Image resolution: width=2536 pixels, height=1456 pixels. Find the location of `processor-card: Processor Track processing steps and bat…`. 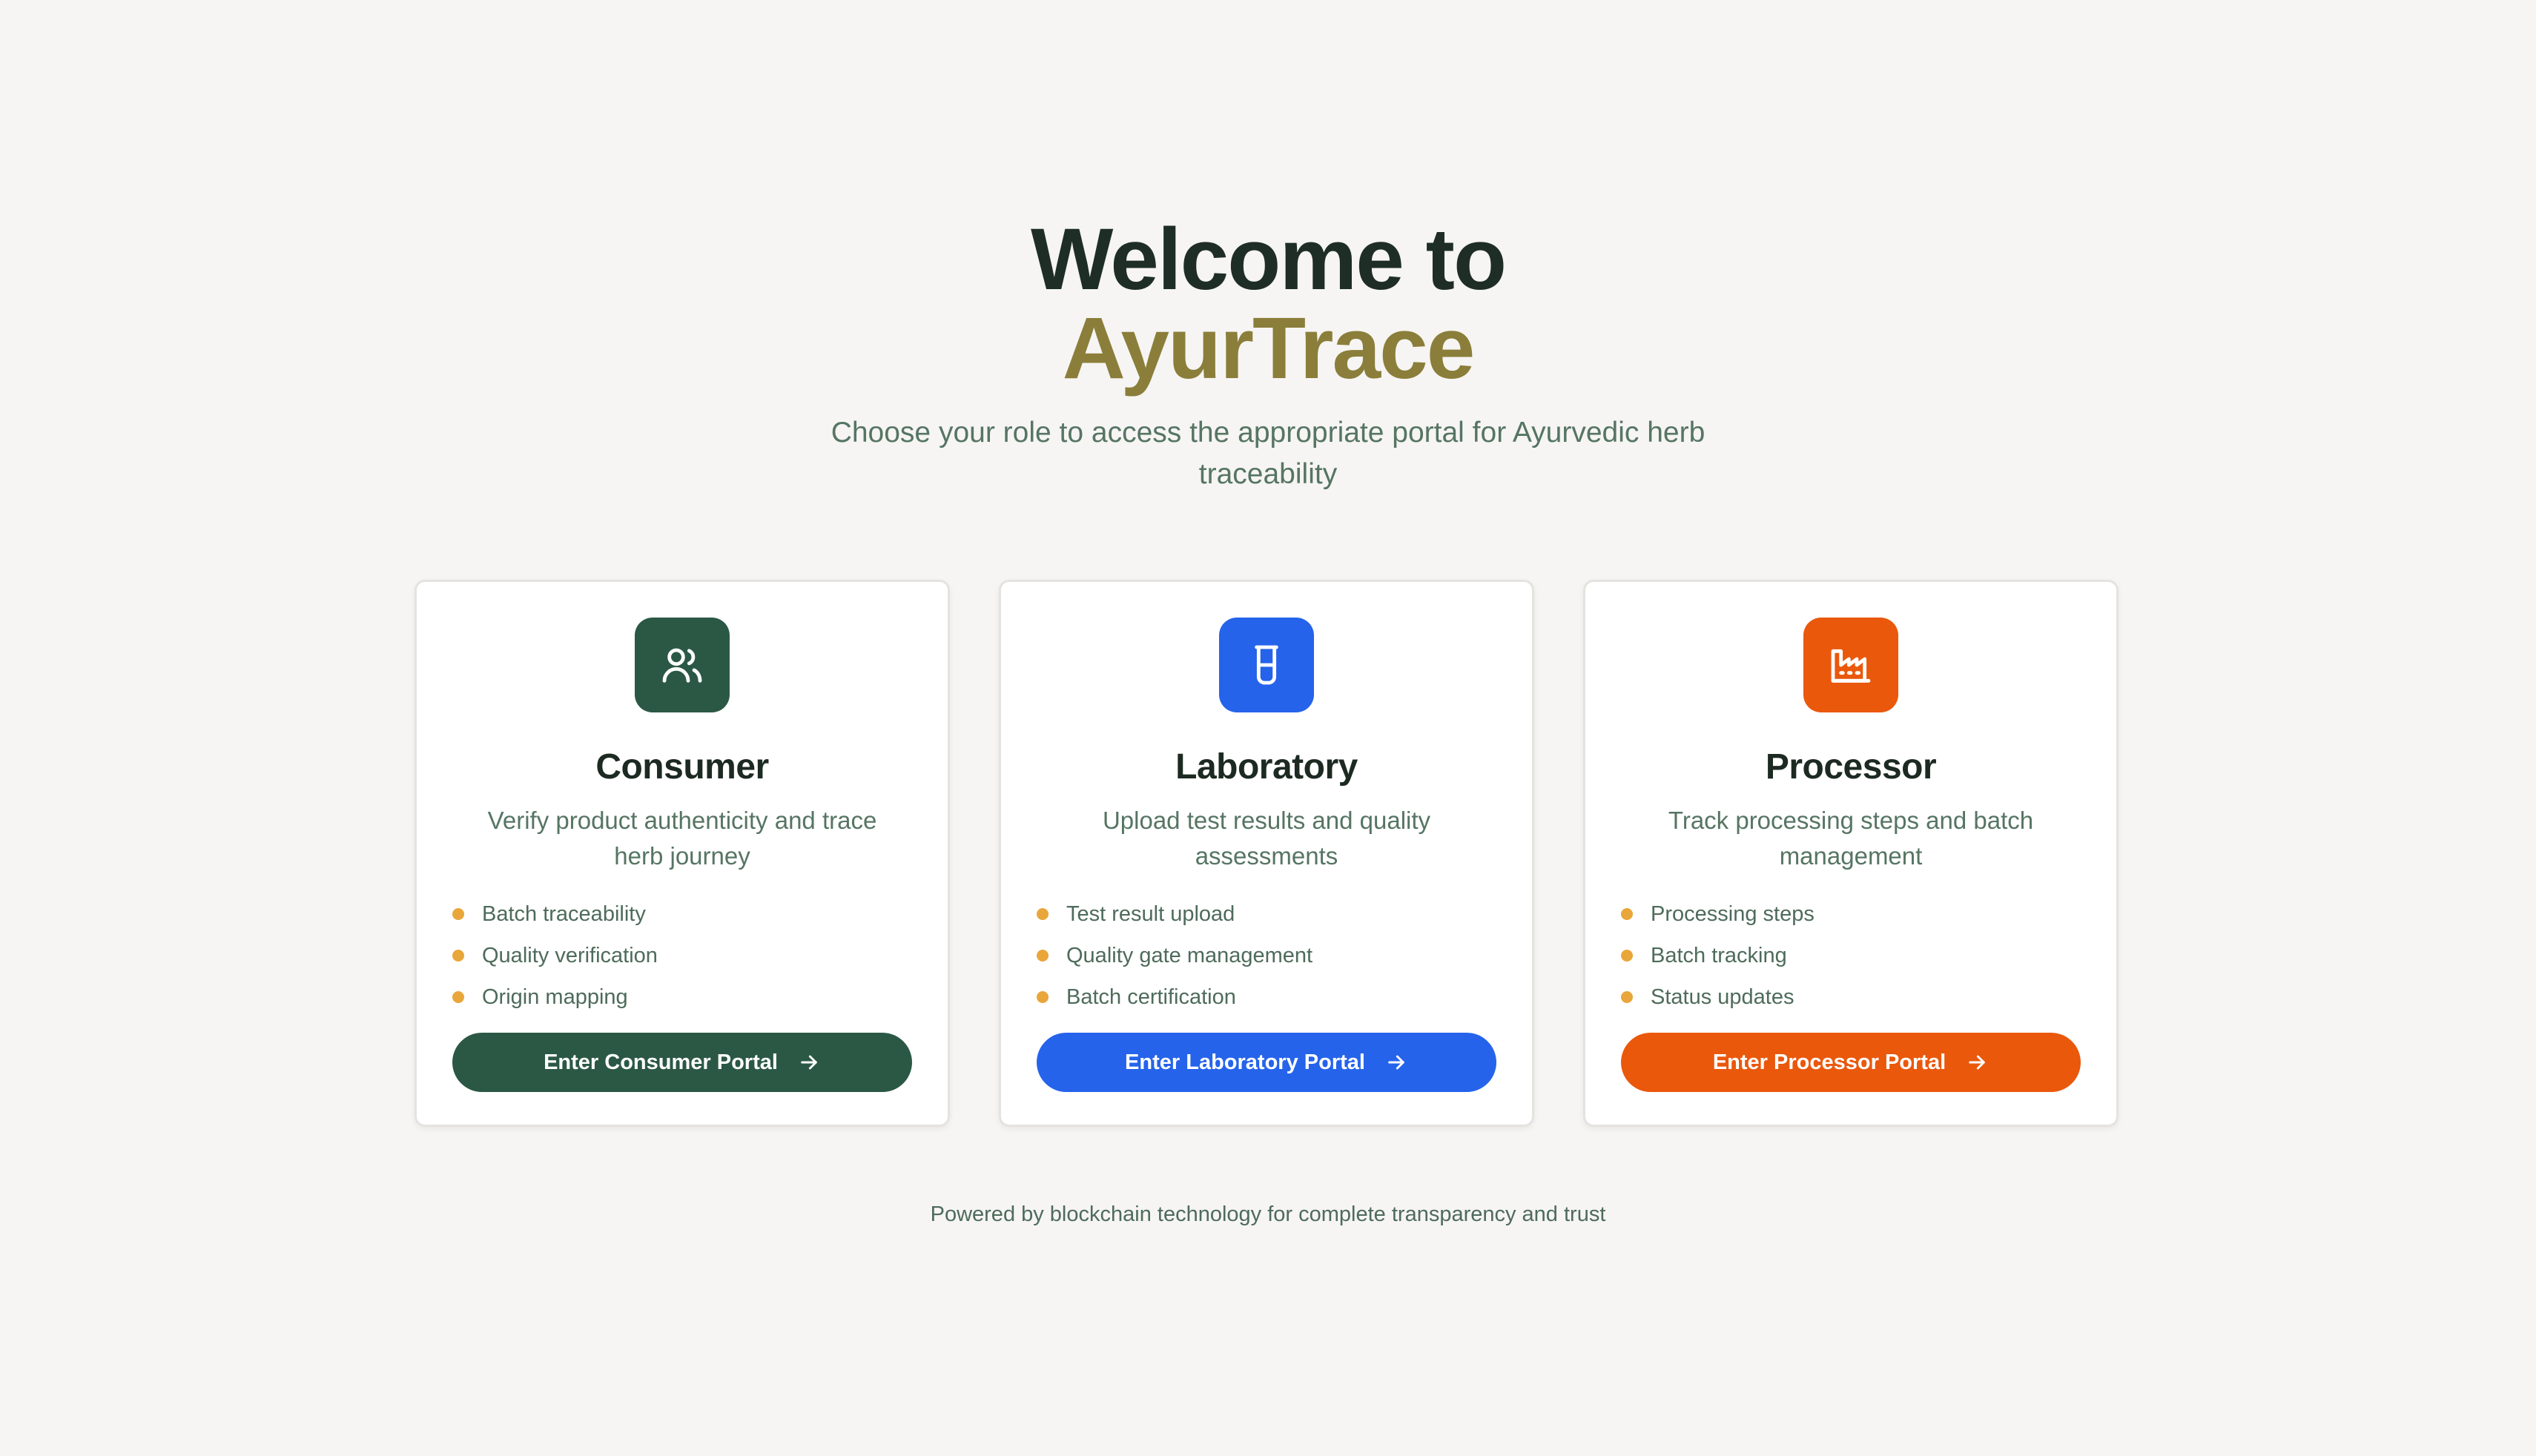

processor-card: Processor Track processing steps and bat… is located at coordinates (1851, 854).